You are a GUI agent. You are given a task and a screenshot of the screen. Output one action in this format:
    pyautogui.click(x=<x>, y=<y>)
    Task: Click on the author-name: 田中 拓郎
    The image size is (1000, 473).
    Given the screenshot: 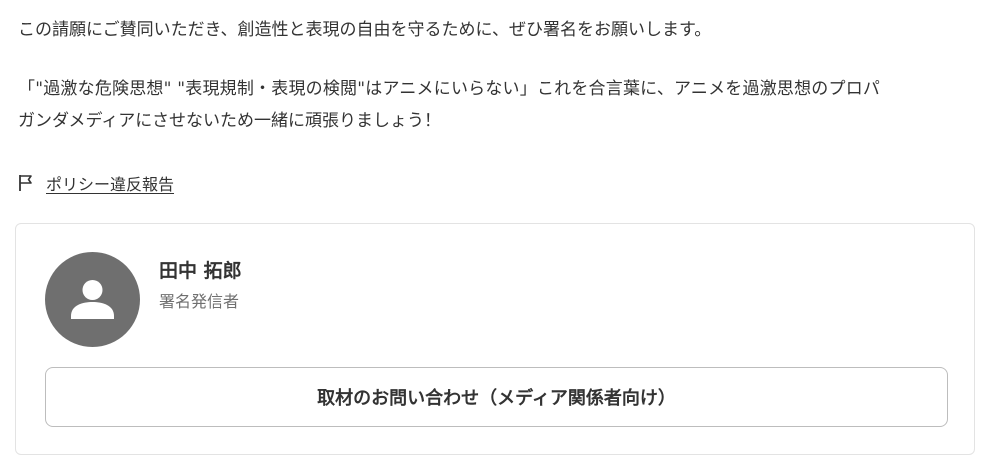 What is the action you would take?
    pyautogui.click(x=200, y=271)
    